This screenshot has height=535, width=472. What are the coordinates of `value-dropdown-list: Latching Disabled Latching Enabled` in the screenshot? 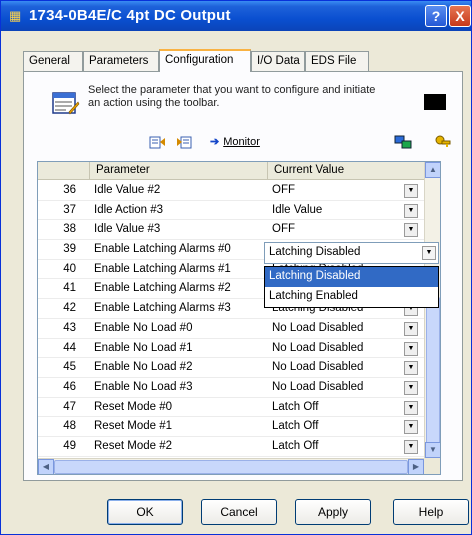 It's located at (351, 287).